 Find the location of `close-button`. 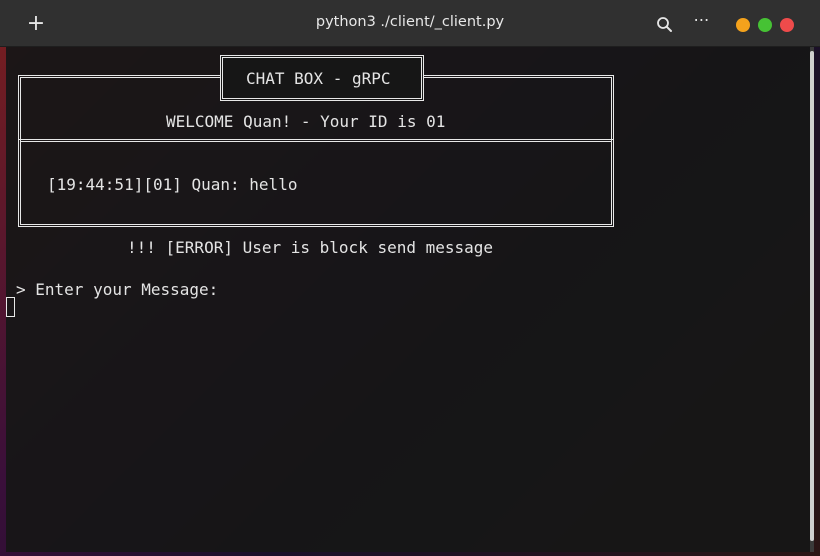

close-button is located at coordinates (787, 25).